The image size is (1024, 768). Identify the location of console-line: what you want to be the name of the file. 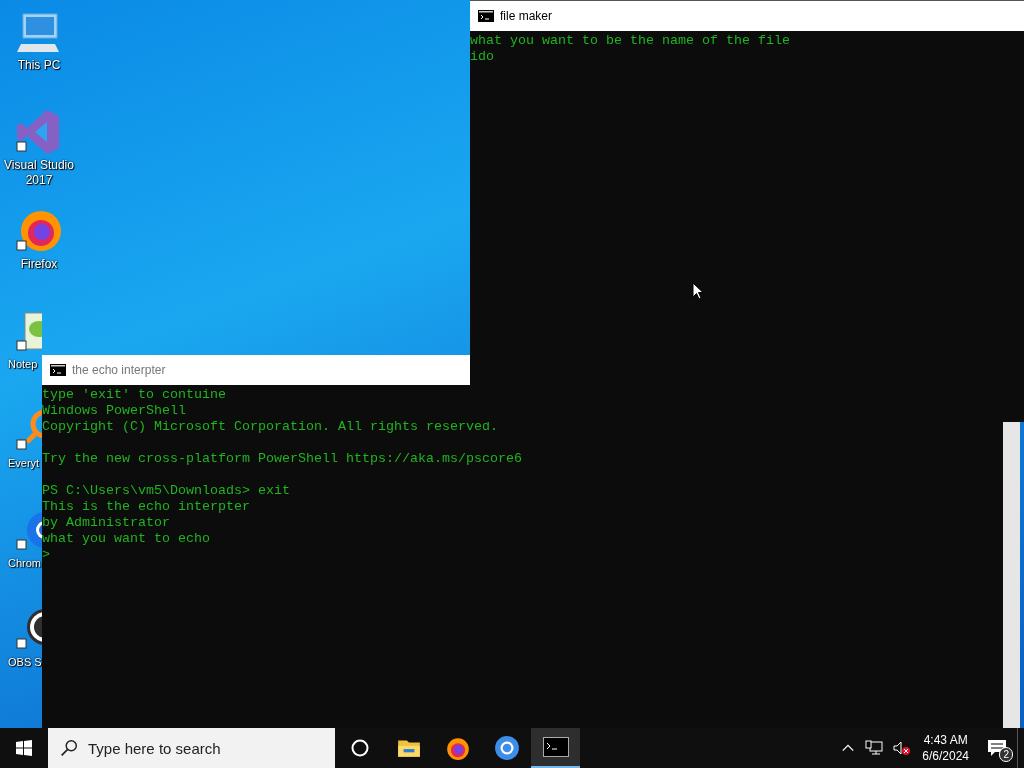
(630, 41).